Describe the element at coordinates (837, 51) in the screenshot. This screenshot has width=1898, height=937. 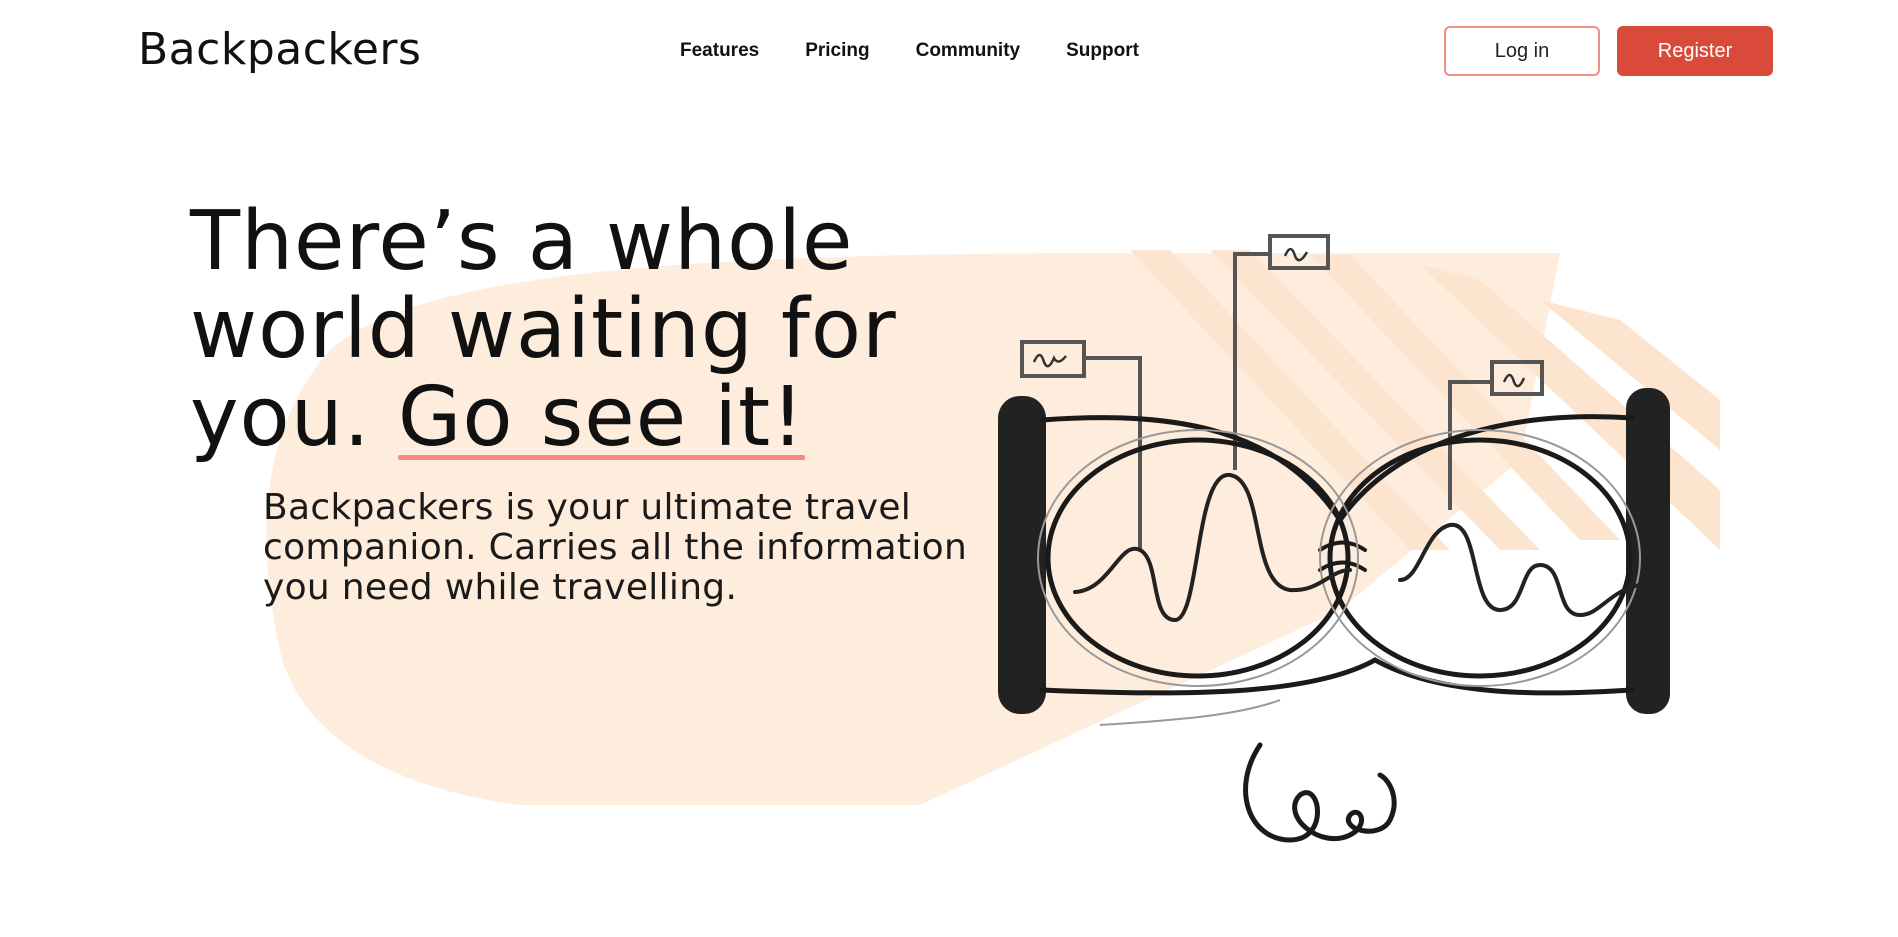
I see `nav-pricing: Pricing` at that location.